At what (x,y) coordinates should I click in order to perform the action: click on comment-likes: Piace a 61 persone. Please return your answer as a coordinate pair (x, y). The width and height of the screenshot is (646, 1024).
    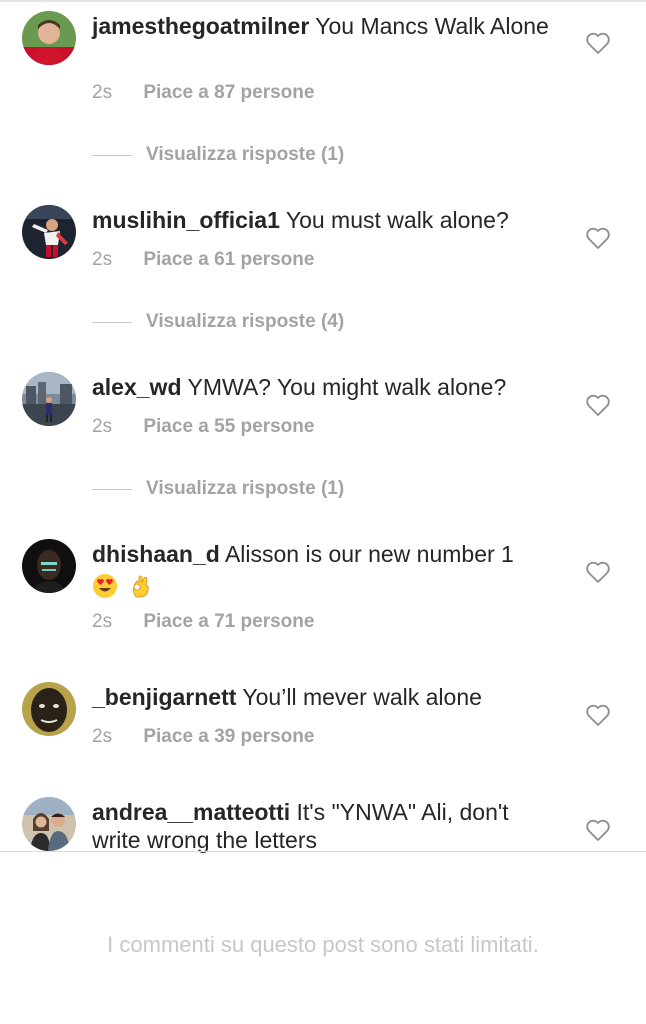
    Looking at the image, I should click on (228, 259).